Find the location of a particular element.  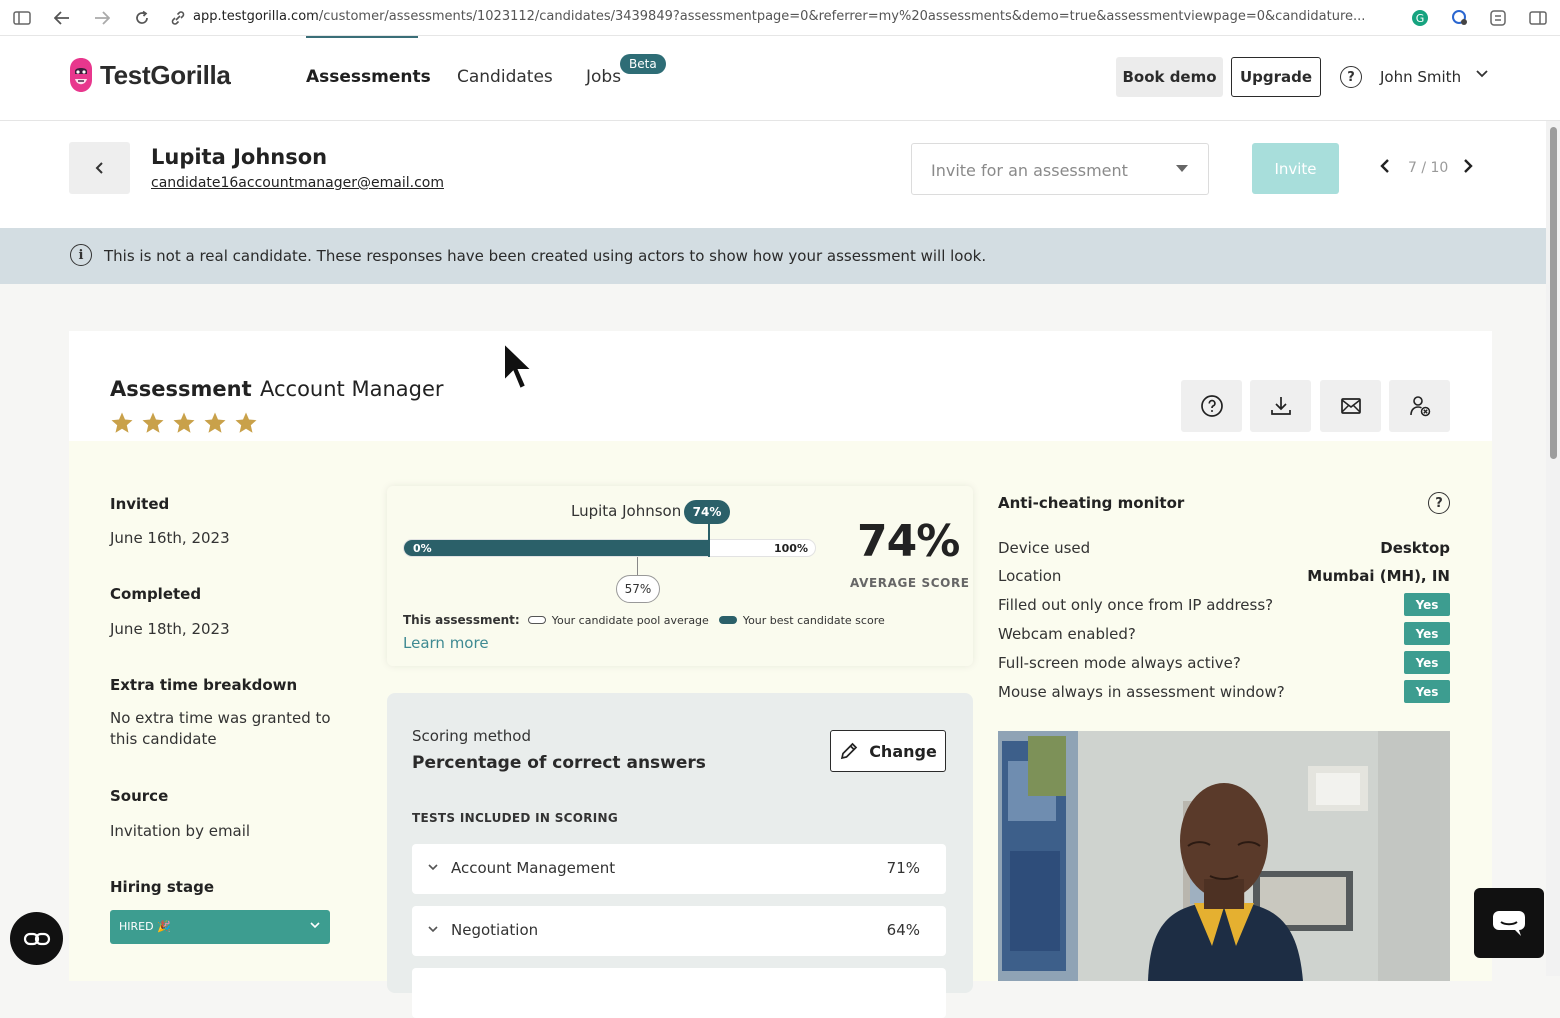

download-button is located at coordinates (1280, 406).